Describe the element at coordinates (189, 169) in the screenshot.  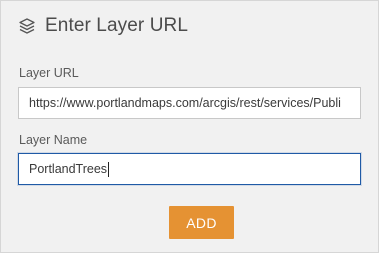
I see `layer-name-input: PortlandTrees` at that location.